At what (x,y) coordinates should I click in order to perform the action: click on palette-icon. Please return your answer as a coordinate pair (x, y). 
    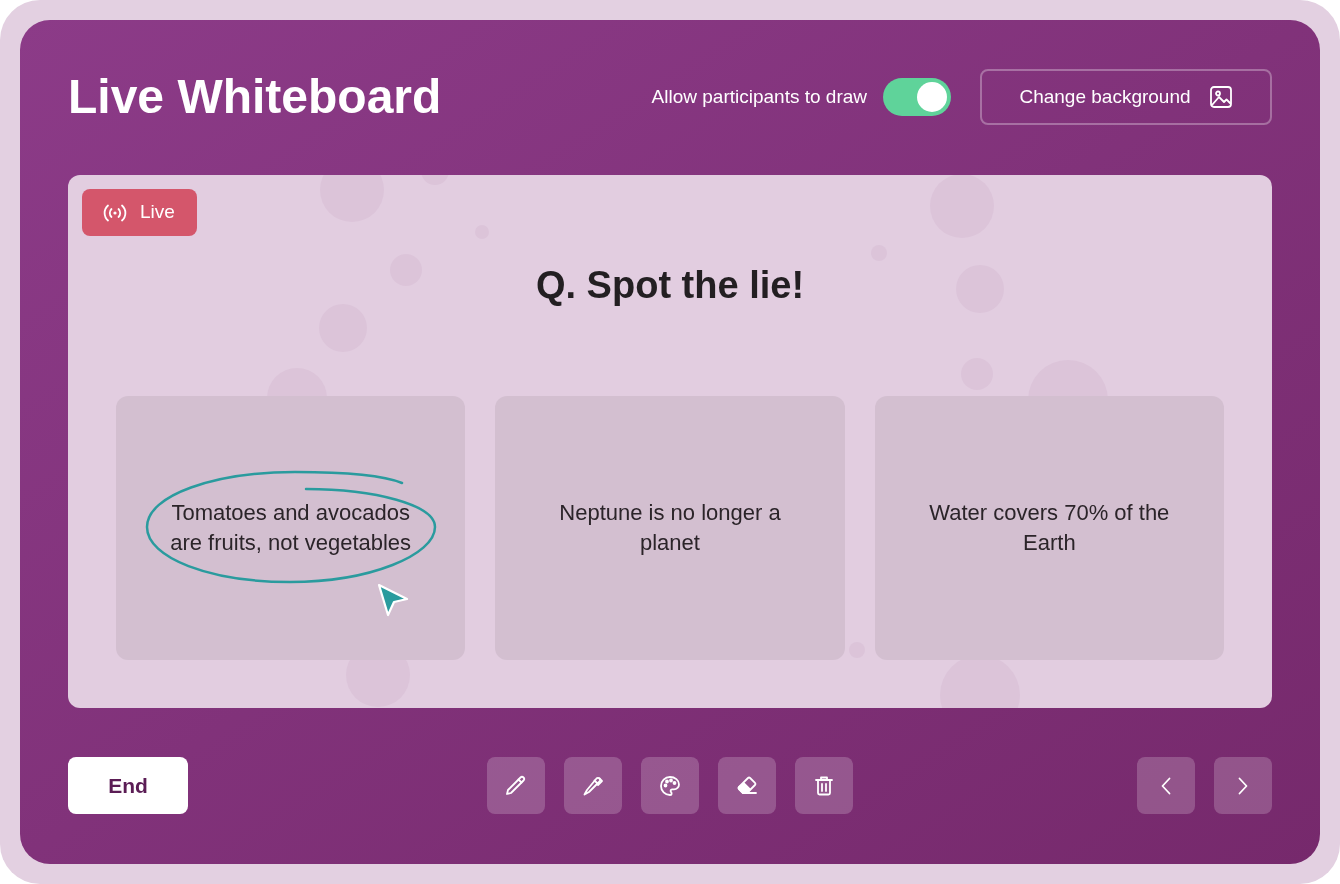
    Looking at the image, I should click on (670, 785).